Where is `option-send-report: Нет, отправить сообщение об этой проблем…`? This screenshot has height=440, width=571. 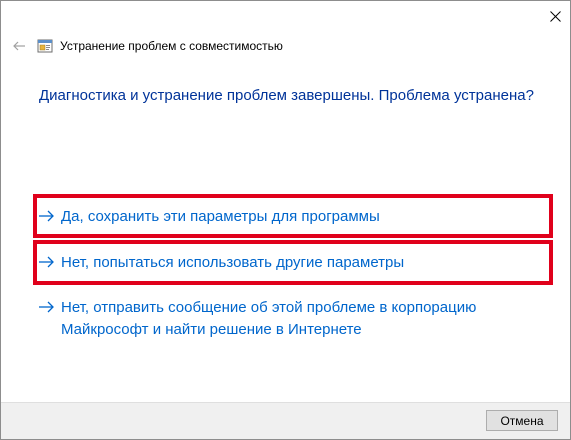
option-send-report: Нет, отправить сообщение об этой проблем… is located at coordinates (257, 319).